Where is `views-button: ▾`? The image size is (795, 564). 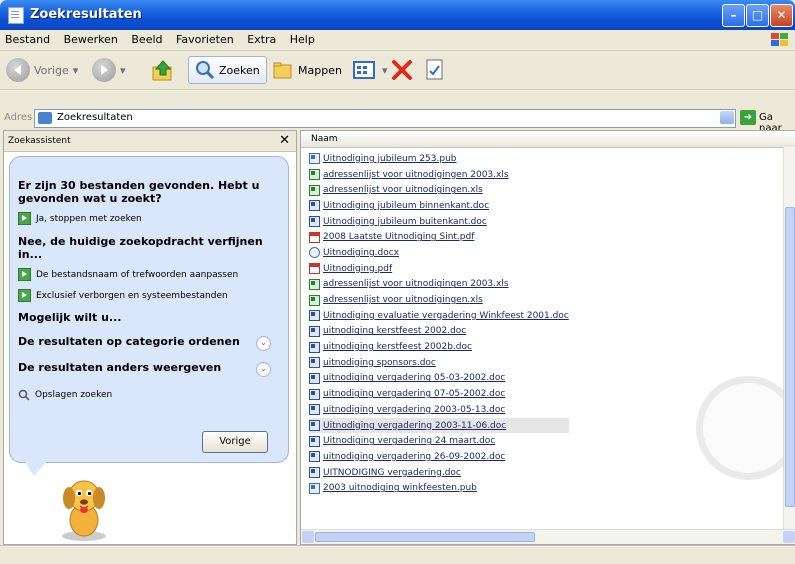
views-button: ▾ is located at coordinates (370, 70).